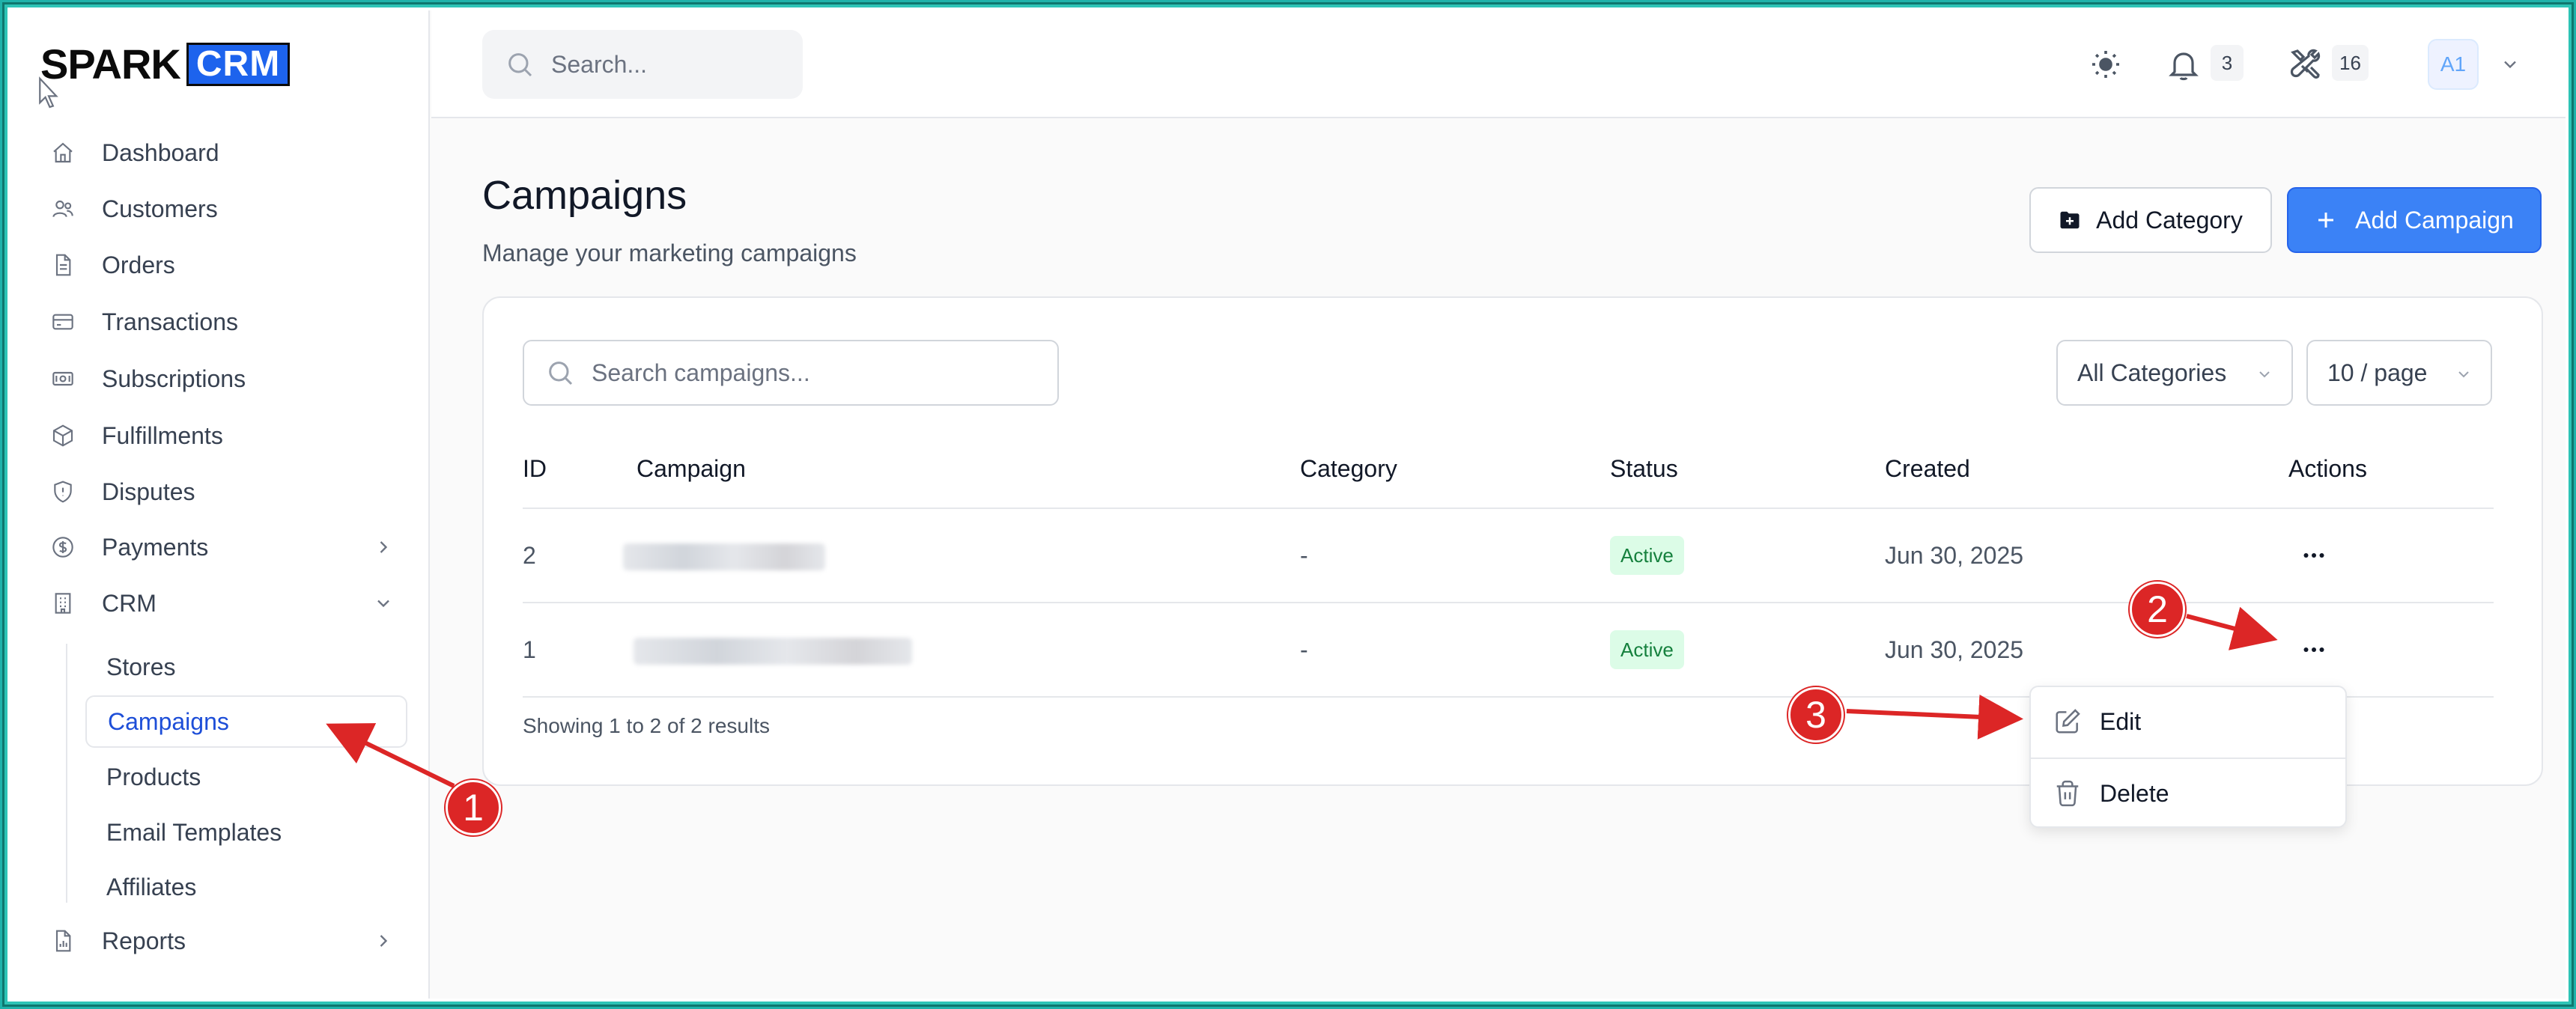 This screenshot has height=1009, width=2576. What do you see at coordinates (1927, 469) in the screenshot?
I see `column-header-created: Created` at bounding box center [1927, 469].